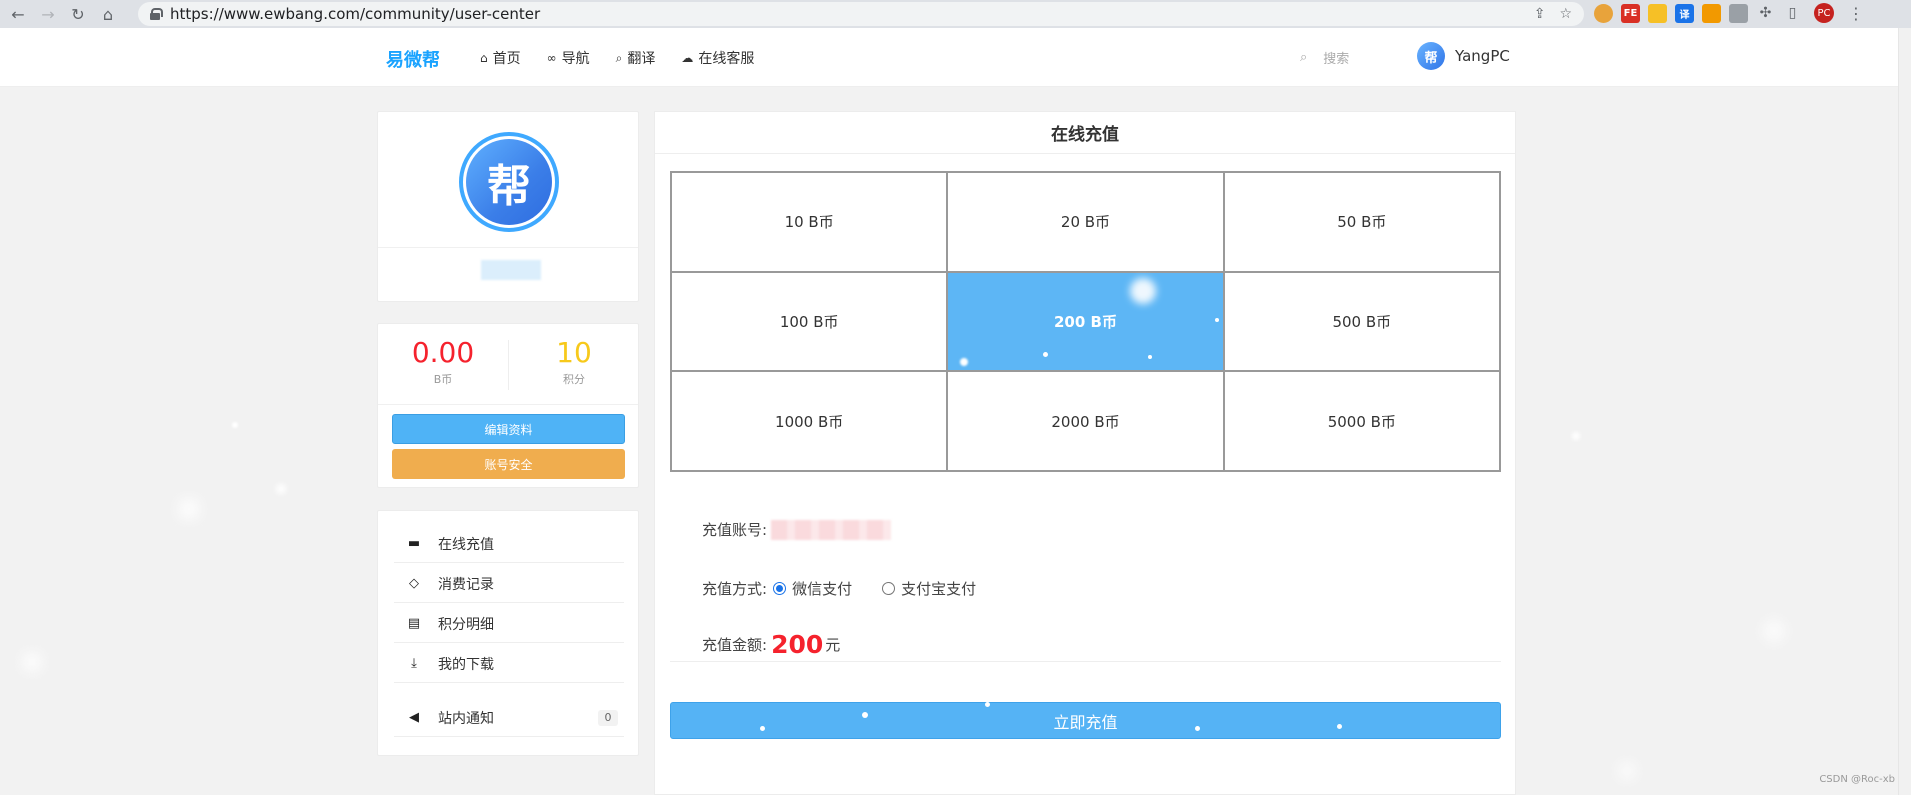 The width and height of the screenshot is (1911, 795). I want to click on recharge-submit-button: 立即充值, so click(1085, 720).